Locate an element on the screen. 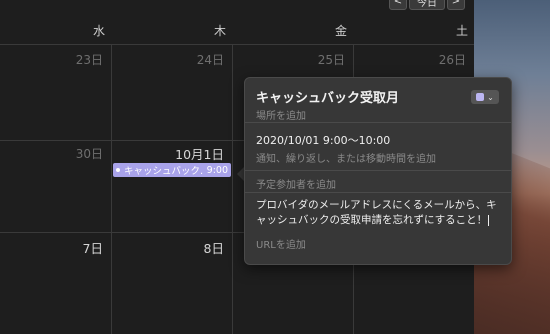 Image resolution: width=550 pixels, height=334 pixels. day-cell-26: 26日 is located at coordinates (446, 59).